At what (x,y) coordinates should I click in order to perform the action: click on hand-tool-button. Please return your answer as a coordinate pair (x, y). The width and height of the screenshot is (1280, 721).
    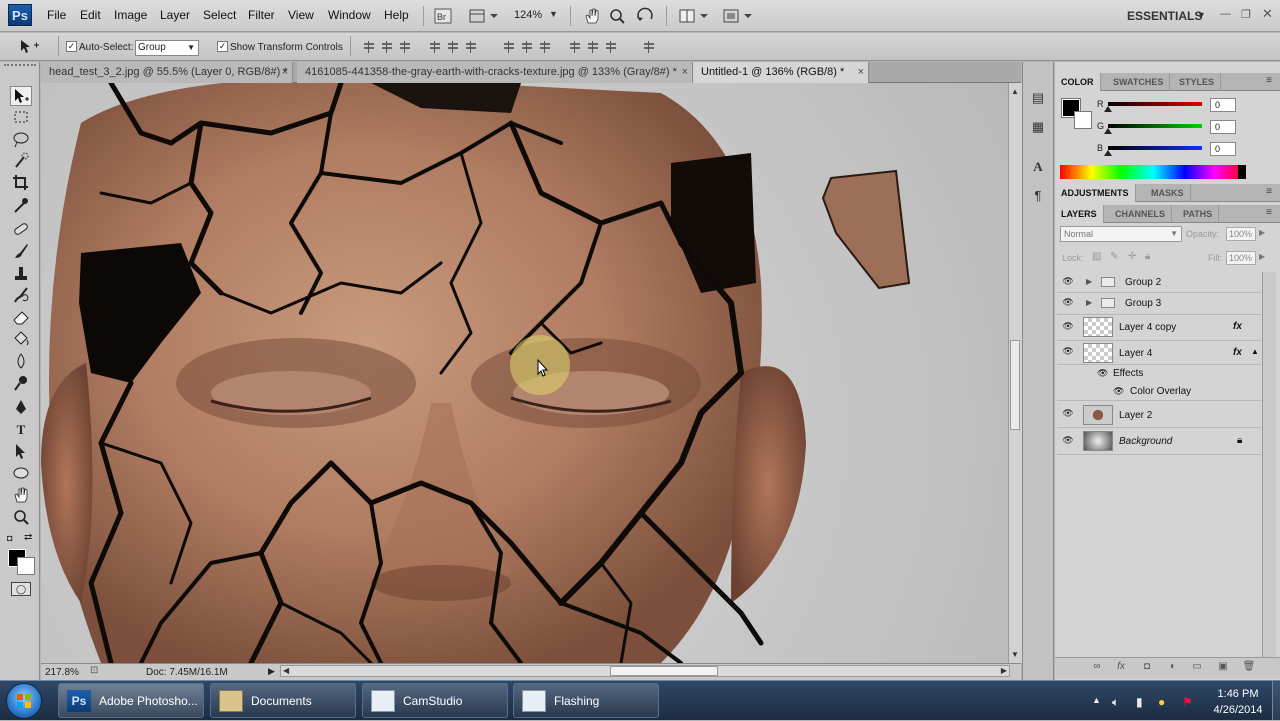
    Looking at the image, I should click on (592, 16).